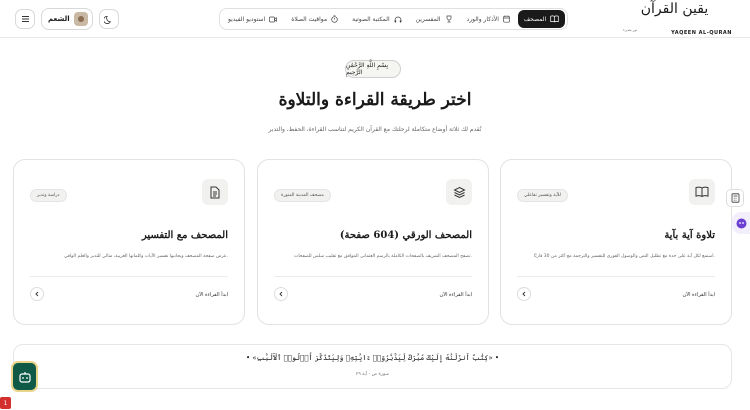 This screenshot has width=750, height=410. What do you see at coordinates (701, 33) in the screenshot?
I see `logo-english: YAQEEN AL-QURAN` at bounding box center [701, 33].